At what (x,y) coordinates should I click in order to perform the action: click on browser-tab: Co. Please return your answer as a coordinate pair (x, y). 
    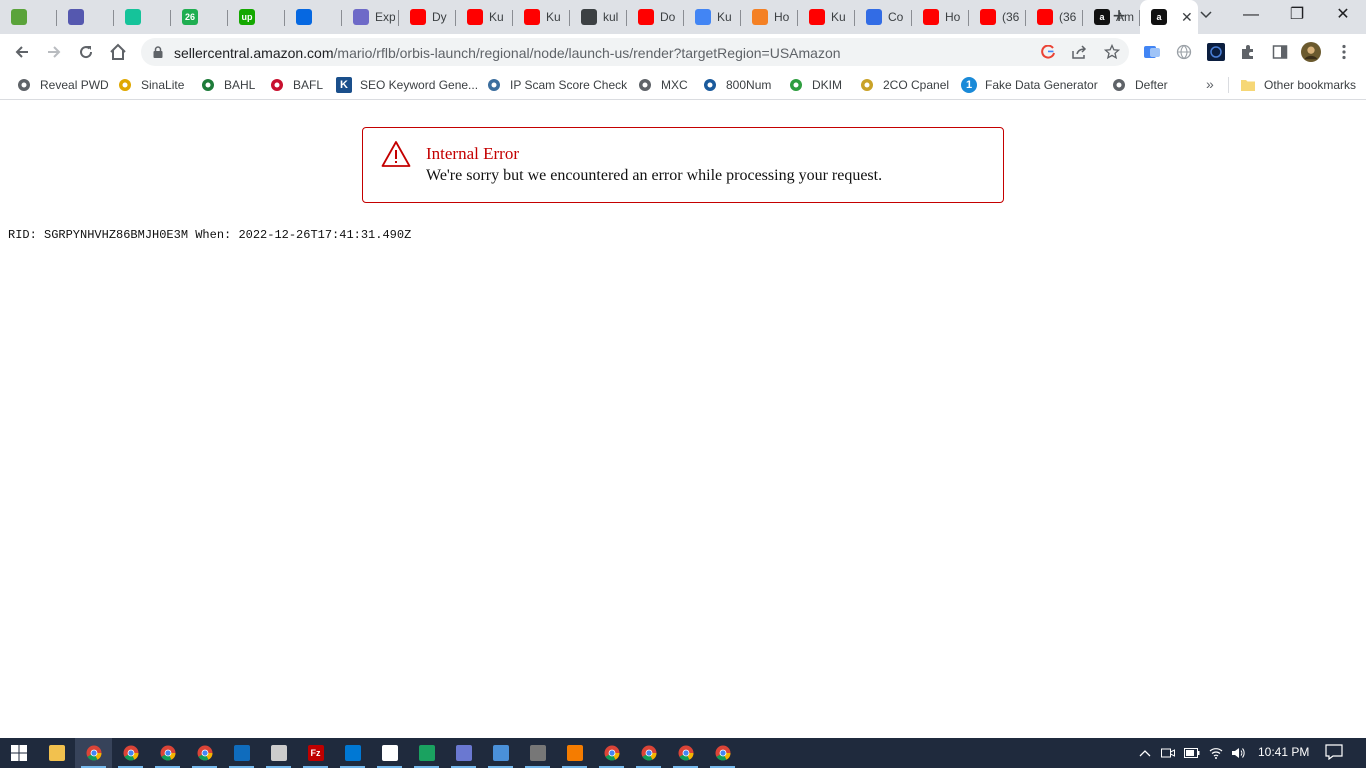
    Looking at the image, I should click on (883, 17).